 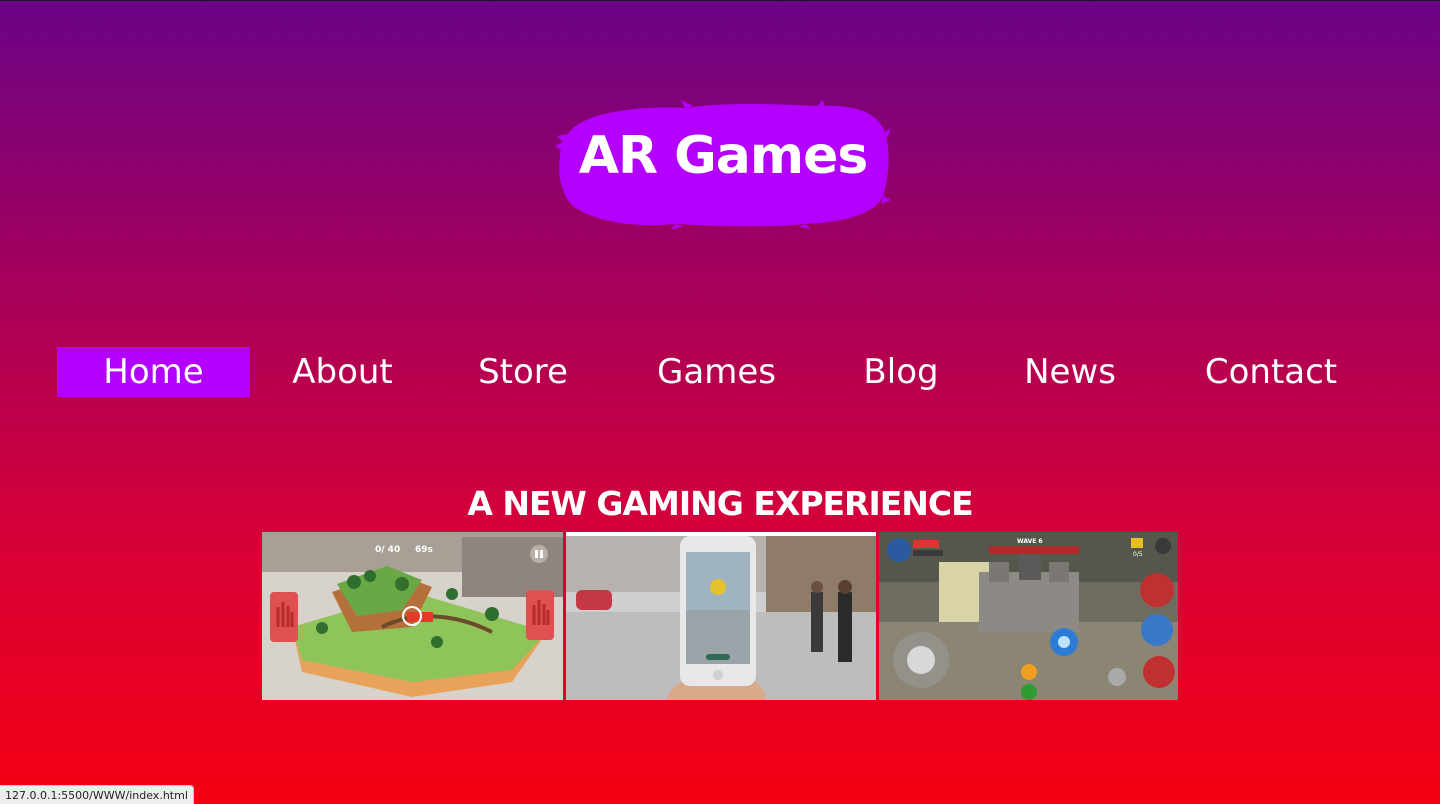 What do you see at coordinates (342, 372) in the screenshot?
I see `nav-item-about: About` at bounding box center [342, 372].